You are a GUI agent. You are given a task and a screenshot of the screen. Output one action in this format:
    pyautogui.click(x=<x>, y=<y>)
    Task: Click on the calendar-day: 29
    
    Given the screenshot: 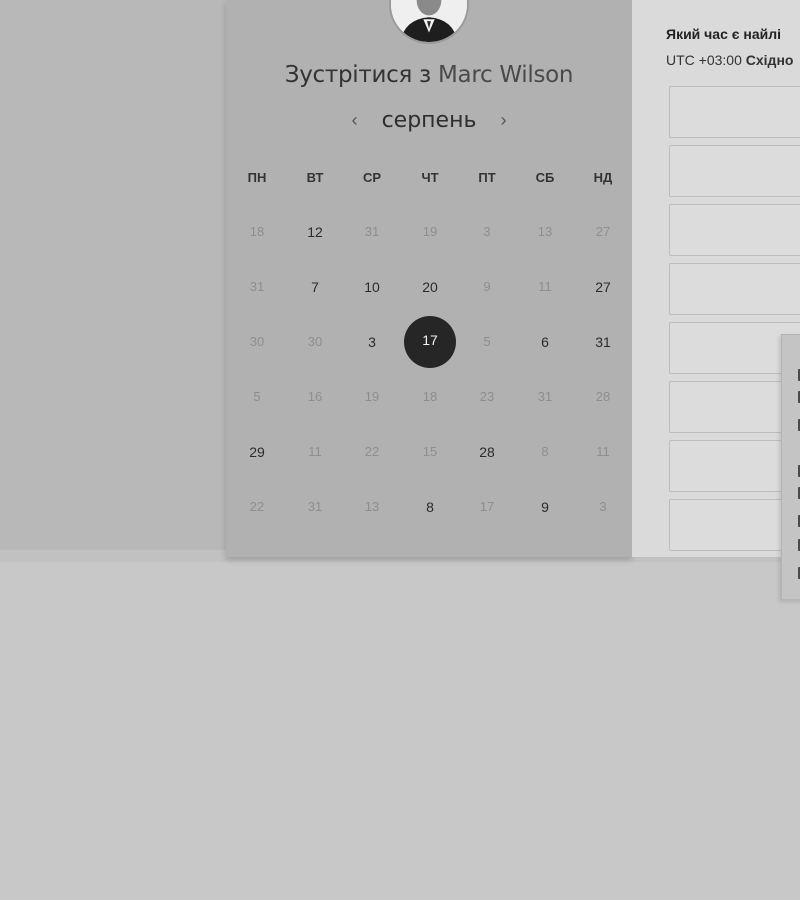 What is the action you would take?
    pyautogui.click(x=257, y=452)
    